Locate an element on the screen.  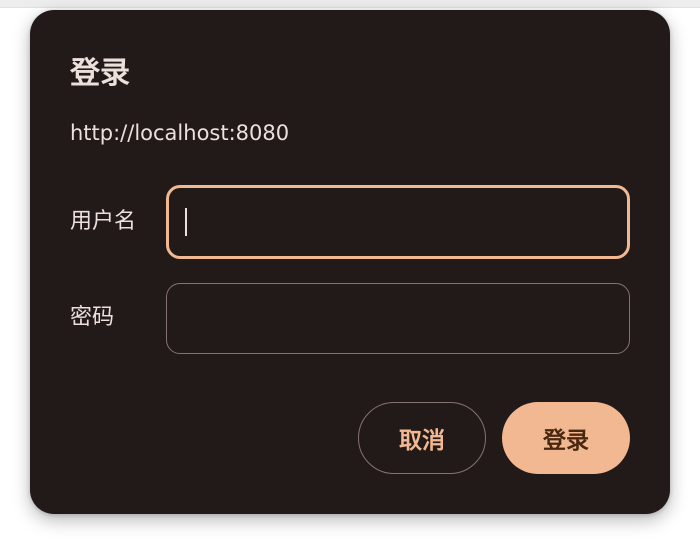
username-field is located at coordinates (398, 222).